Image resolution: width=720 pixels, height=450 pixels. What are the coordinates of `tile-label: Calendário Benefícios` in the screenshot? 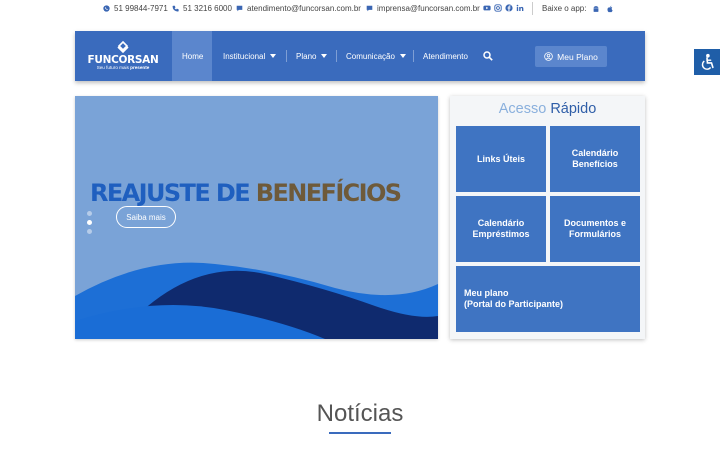 It's located at (595, 159).